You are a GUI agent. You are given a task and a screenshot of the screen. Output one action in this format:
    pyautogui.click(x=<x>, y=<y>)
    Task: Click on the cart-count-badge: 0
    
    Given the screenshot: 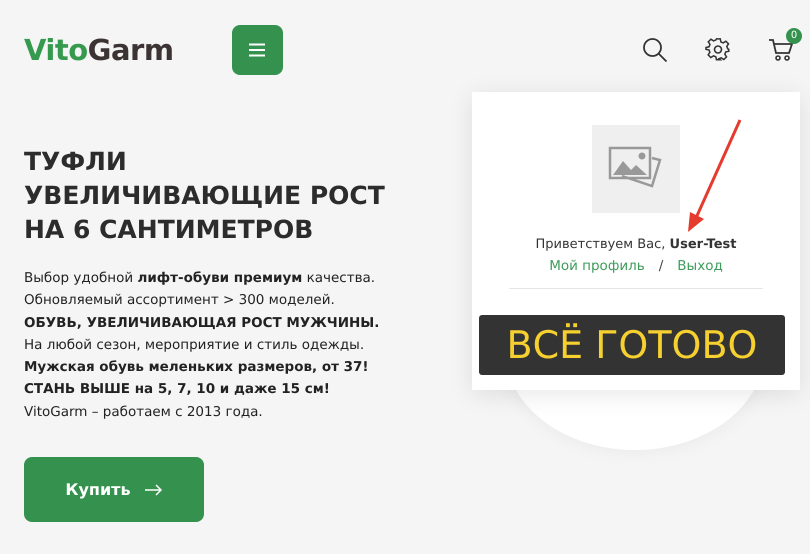 What is the action you would take?
    pyautogui.click(x=794, y=36)
    